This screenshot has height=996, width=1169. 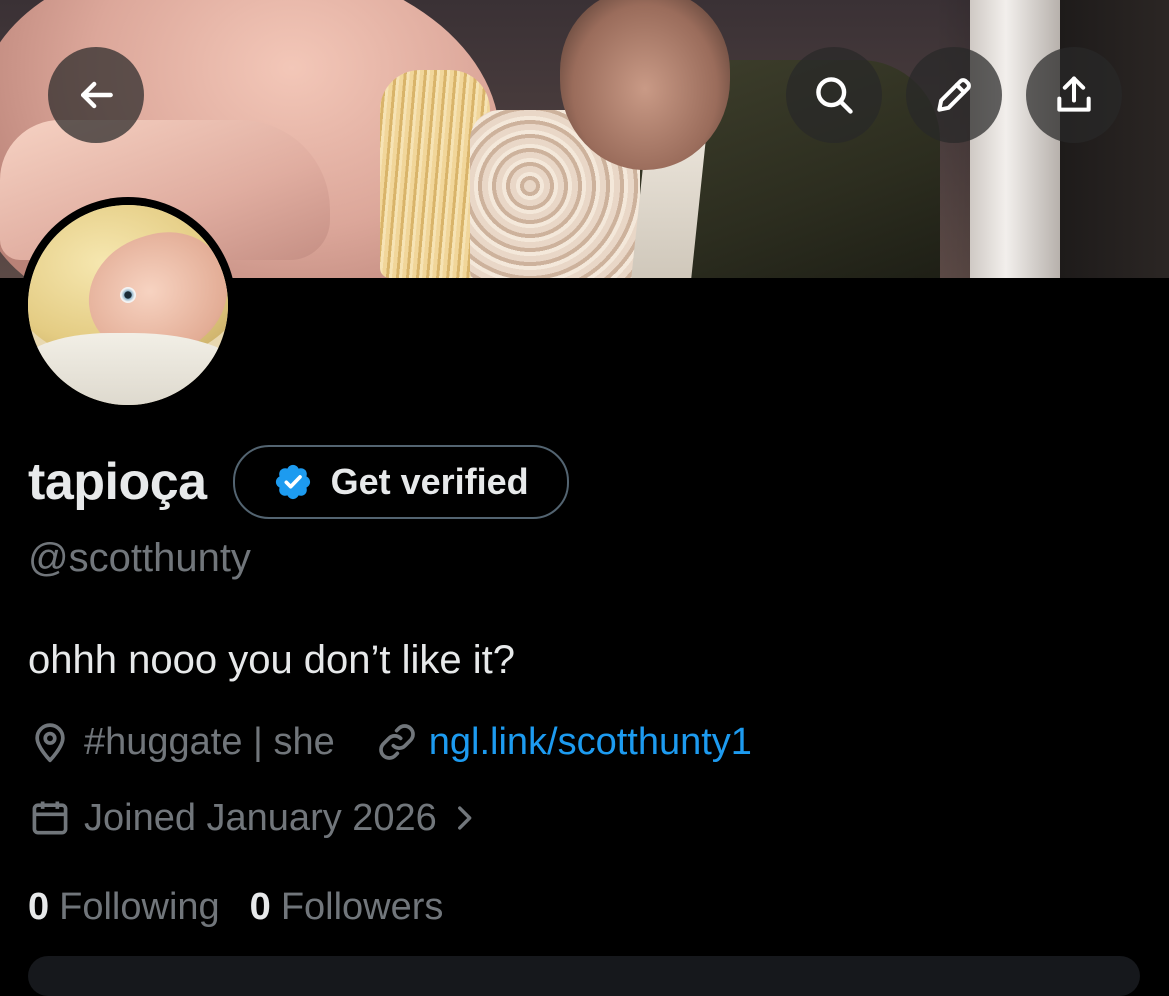 What do you see at coordinates (464, 818) in the screenshot?
I see `chevron-right-icon` at bounding box center [464, 818].